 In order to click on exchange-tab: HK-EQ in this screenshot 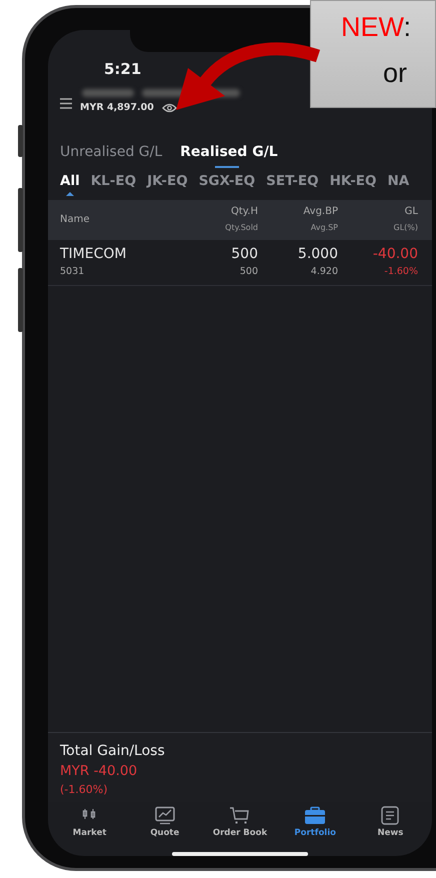, I will do `click(353, 184)`.